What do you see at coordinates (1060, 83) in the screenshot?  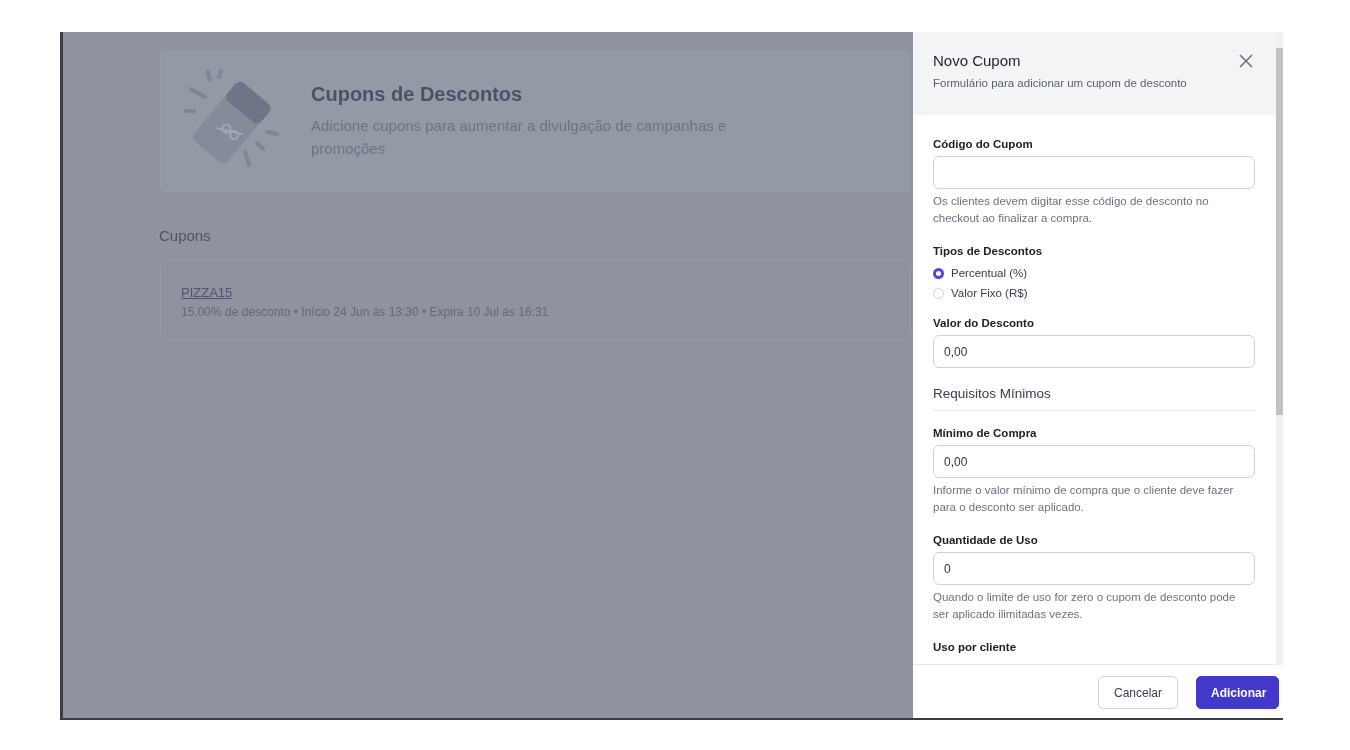 I see `drawer-subtitle: Formulário para adicionar um cupom de desconto` at bounding box center [1060, 83].